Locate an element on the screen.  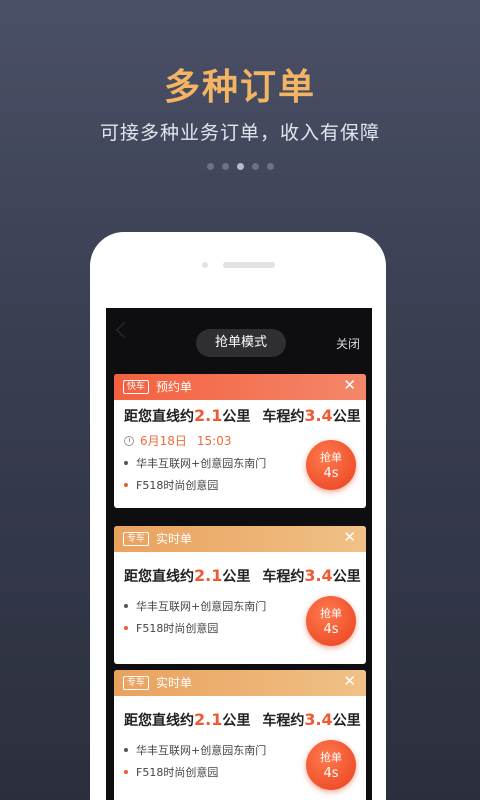
carousel-dots is located at coordinates (240, 166).